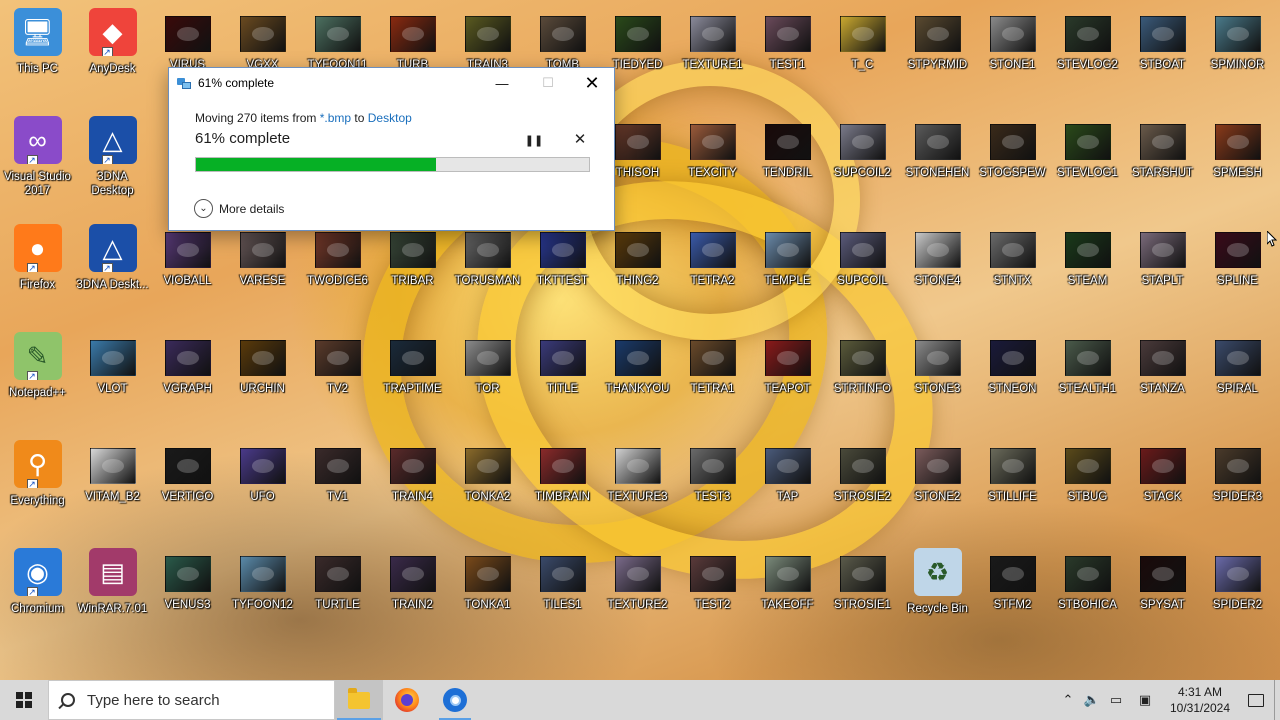 Image resolution: width=1280 pixels, height=720 pixels. I want to click on destination-link: Desktop, so click(390, 118).